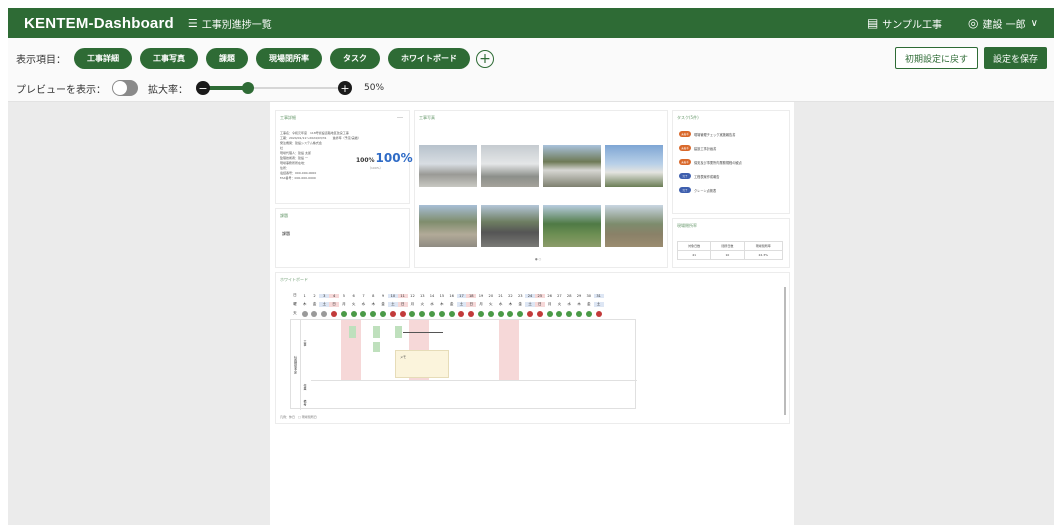 The image size is (1054, 525). What do you see at coordinates (589, 295) in the screenshot?
I see `calendar-day: 30` at bounding box center [589, 295].